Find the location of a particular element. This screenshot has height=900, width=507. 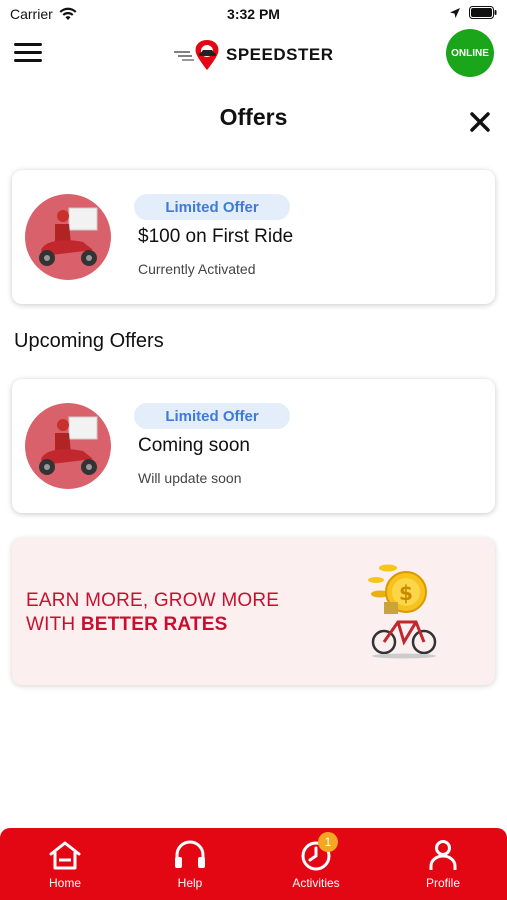

battery-icon is located at coordinates (483, 12).